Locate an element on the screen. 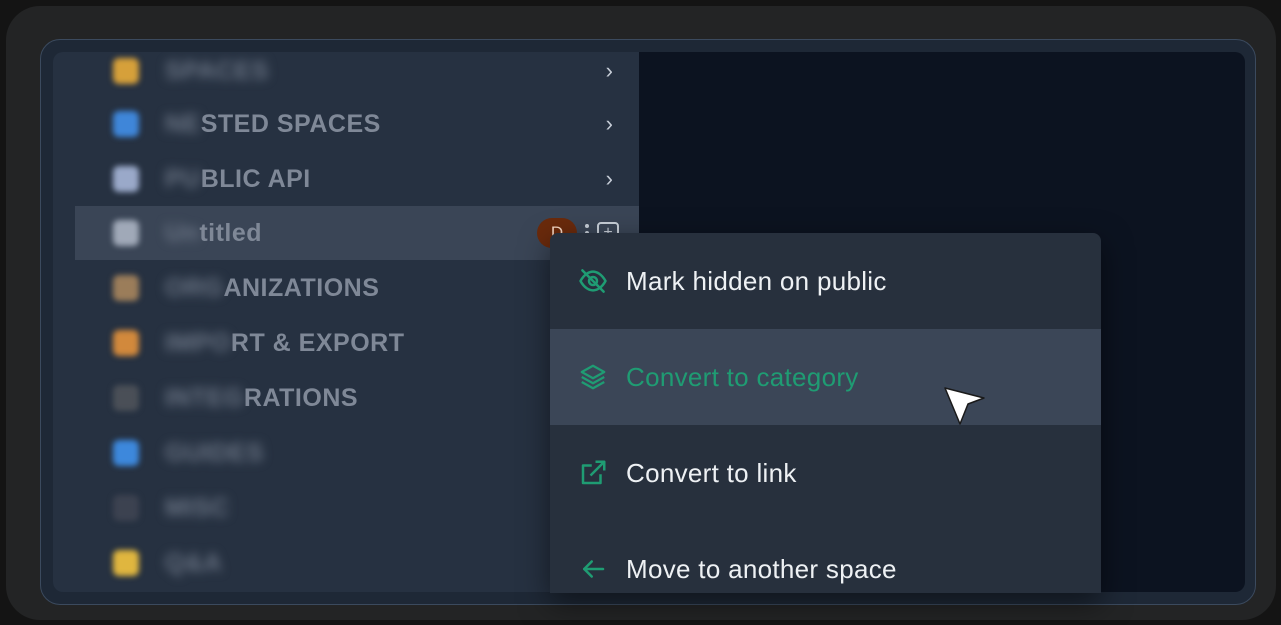 The height and width of the screenshot is (625, 1281). sidebar-item-label: Untitled is located at coordinates (214, 232).